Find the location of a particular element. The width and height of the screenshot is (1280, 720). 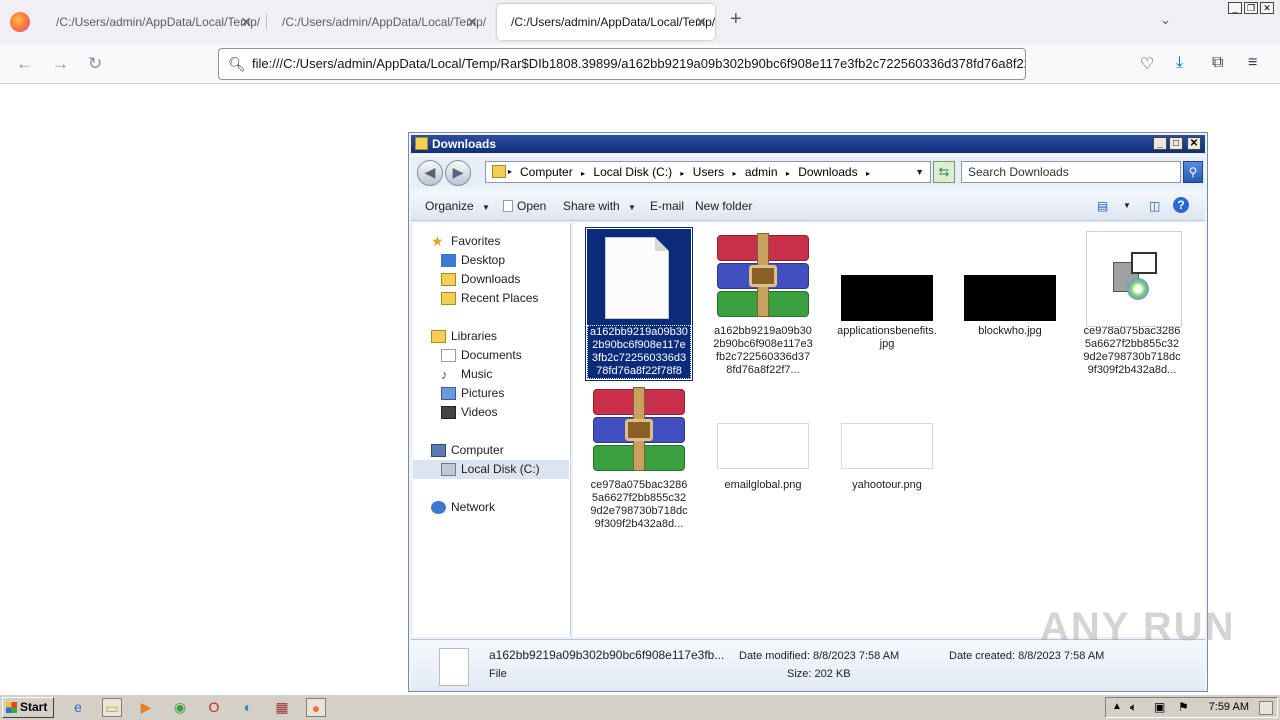

new-folder-button: New folder is located at coordinates (723, 206).